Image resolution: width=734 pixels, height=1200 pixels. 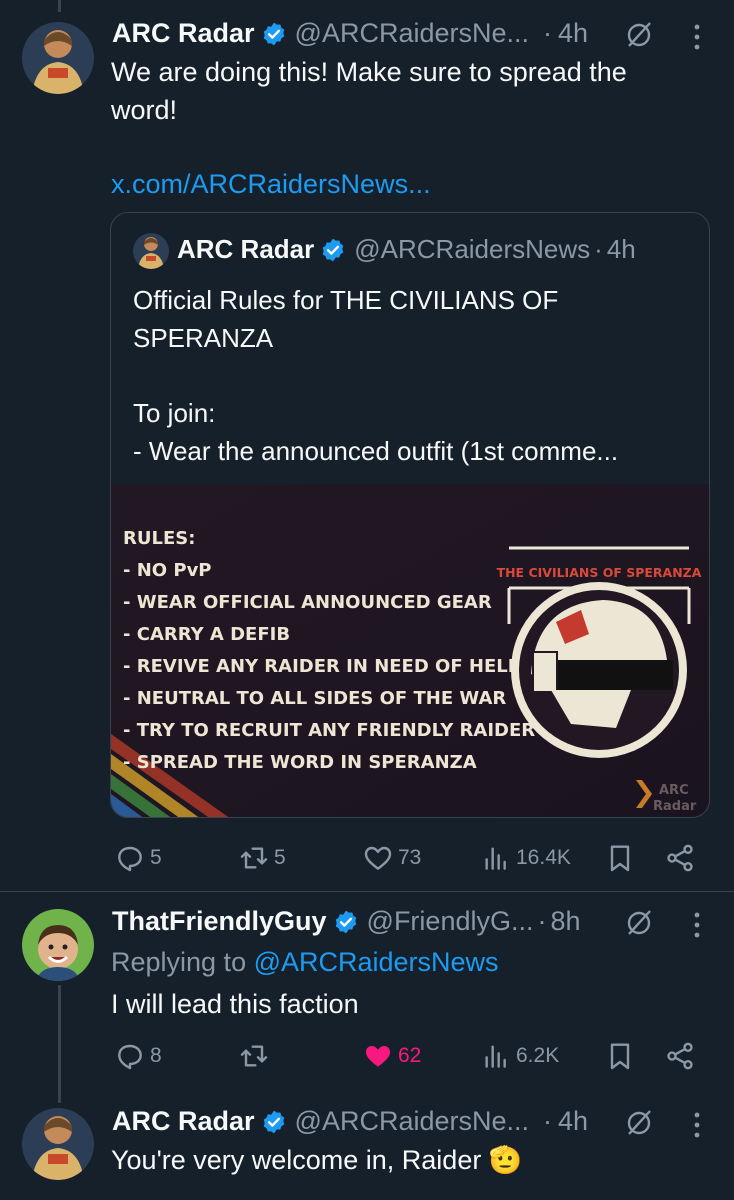 What do you see at coordinates (159, 538) in the screenshot?
I see `rules-title: RULES:` at bounding box center [159, 538].